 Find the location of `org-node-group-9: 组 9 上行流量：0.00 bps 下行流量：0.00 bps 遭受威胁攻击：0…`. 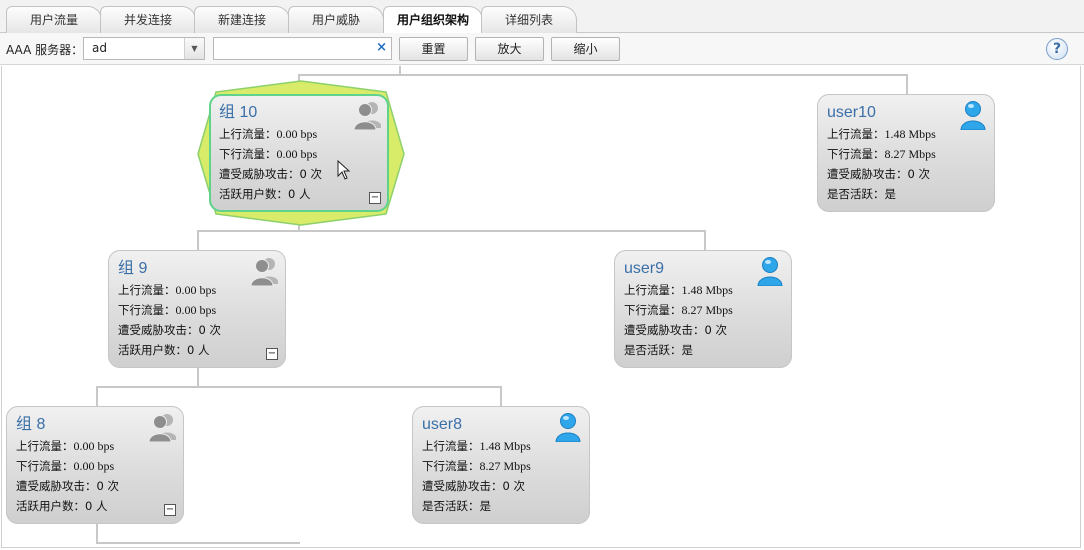

org-node-group-9: 组 9 上行流量：0.00 bps 下行流量：0.00 bps 遭受威胁攻击：0… is located at coordinates (197, 309).